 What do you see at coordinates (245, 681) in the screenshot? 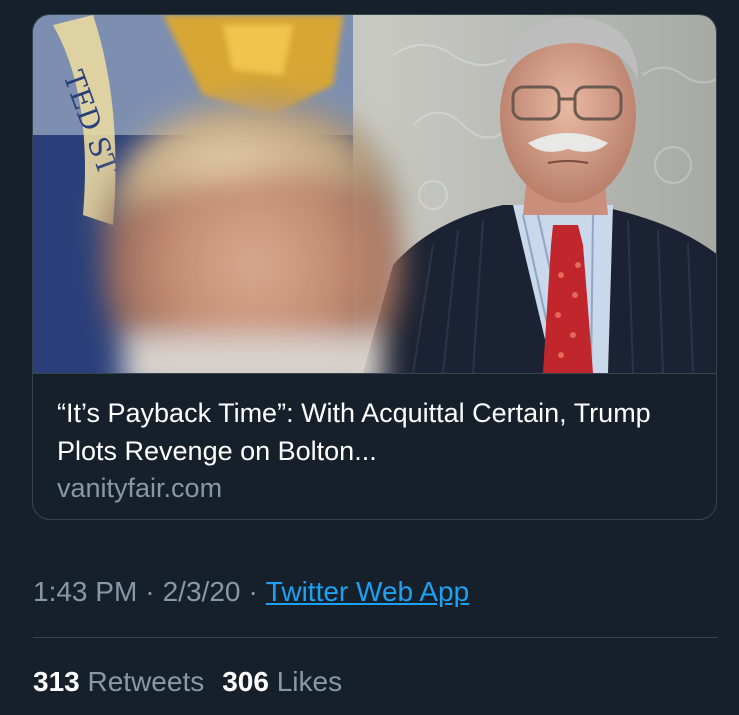
I see `likes-count: 306` at bounding box center [245, 681].